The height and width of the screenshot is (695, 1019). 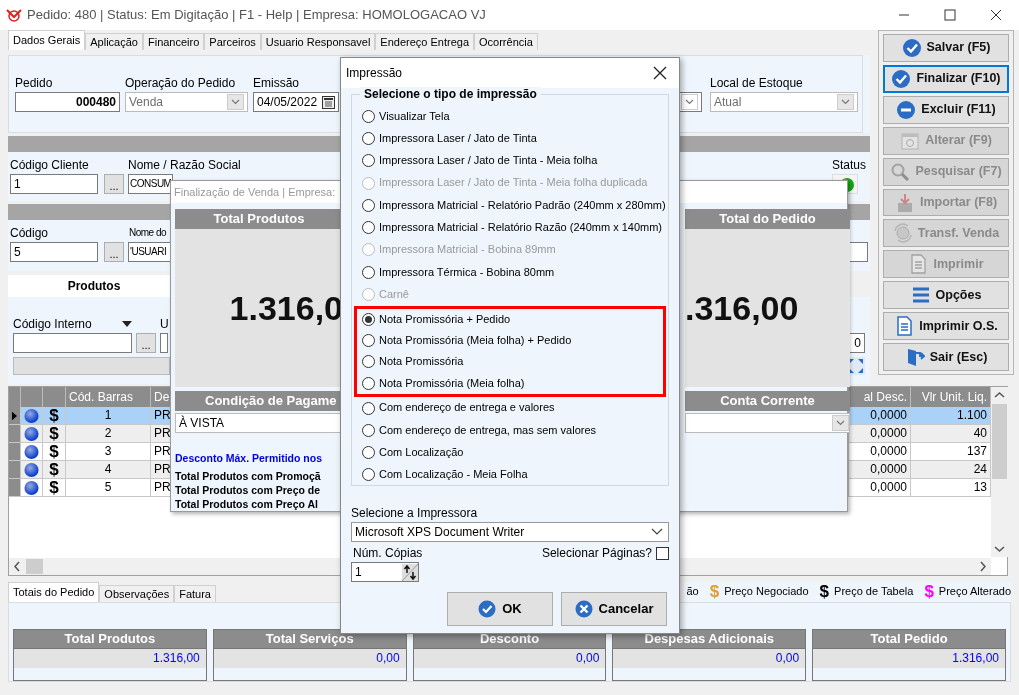 I want to click on field-label: Local de Estoque, so click(x=756, y=83).